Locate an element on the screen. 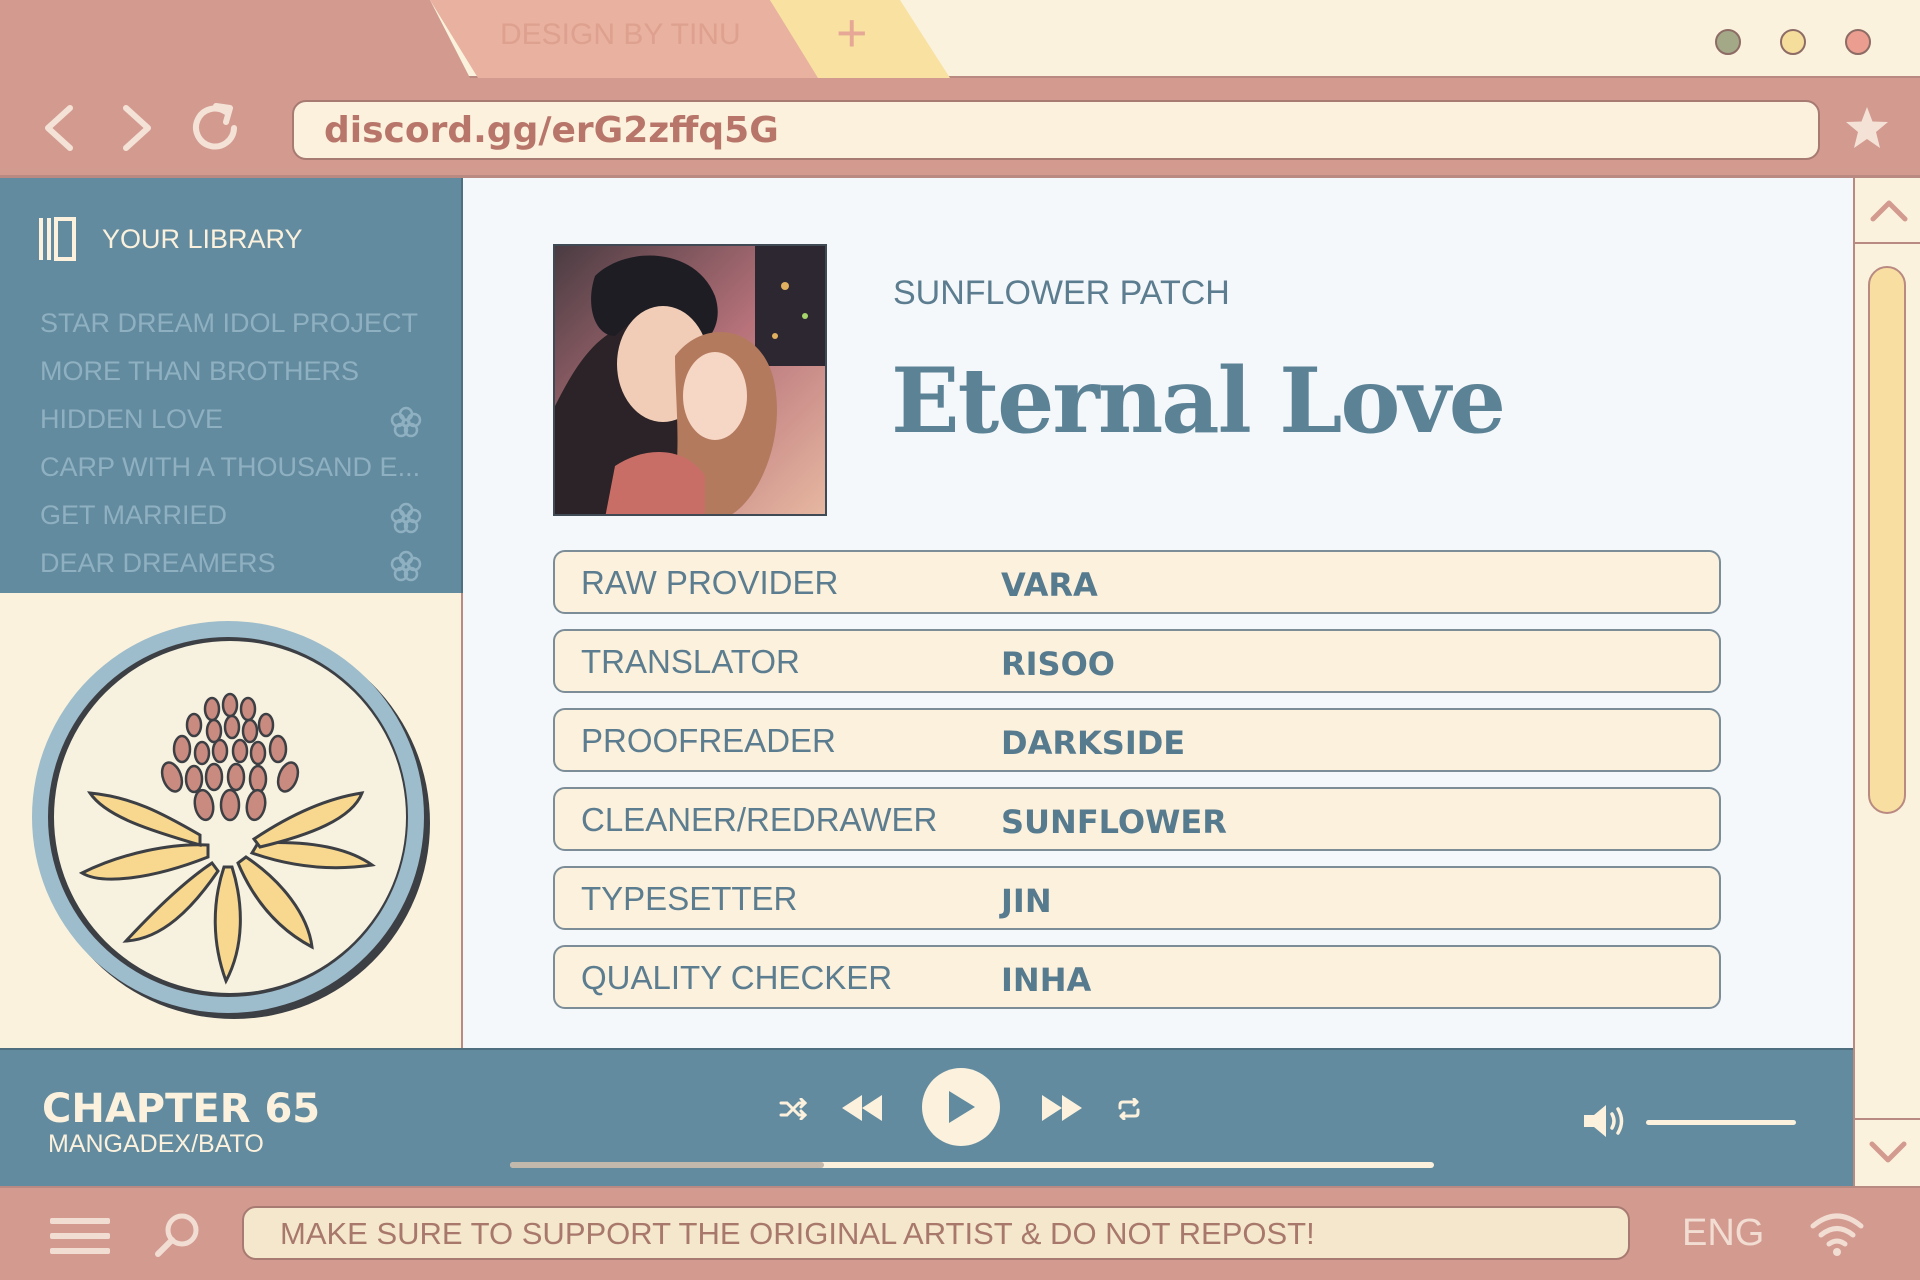 The image size is (1920, 1280). chevron-right-icon is located at coordinates (137, 128).